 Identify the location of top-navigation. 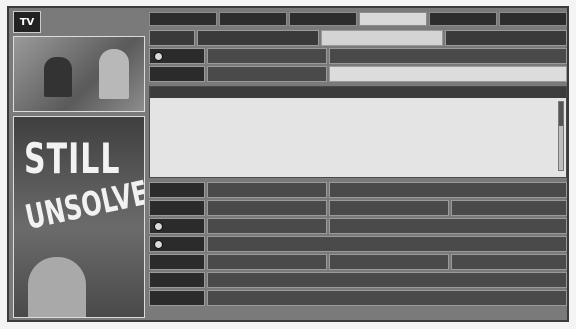
(358, 19).